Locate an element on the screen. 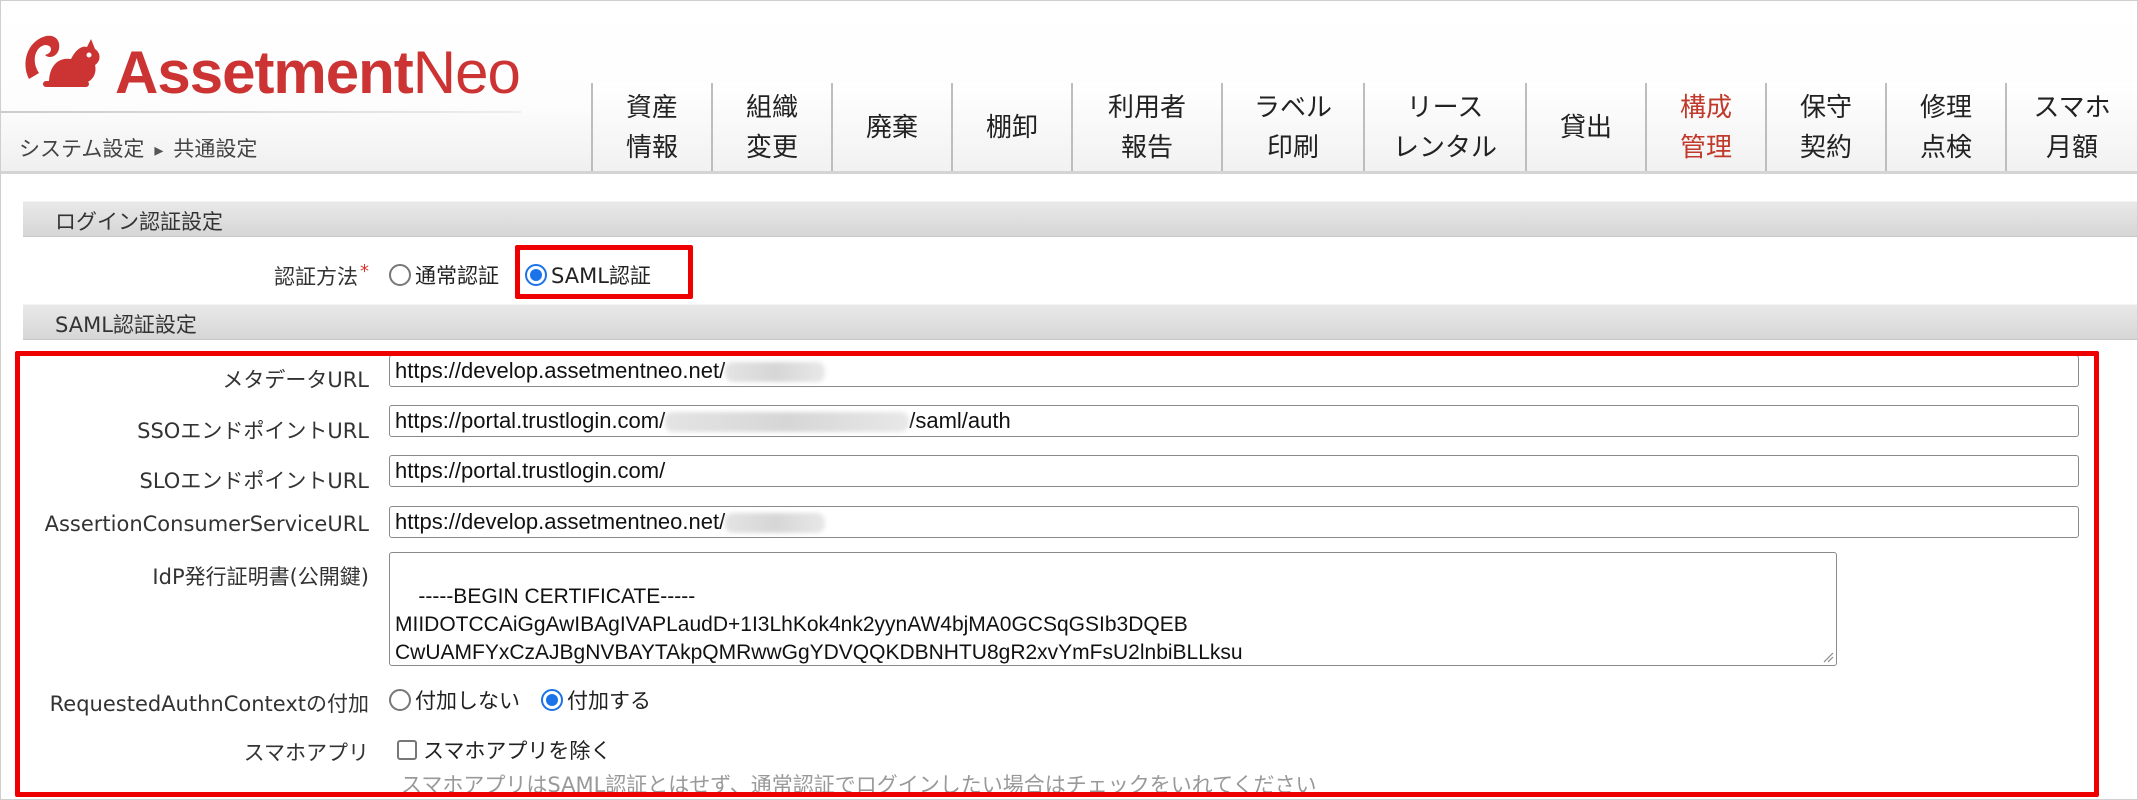 The width and height of the screenshot is (2138, 800). highlight-box-saml-option is located at coordinates (604, 272).